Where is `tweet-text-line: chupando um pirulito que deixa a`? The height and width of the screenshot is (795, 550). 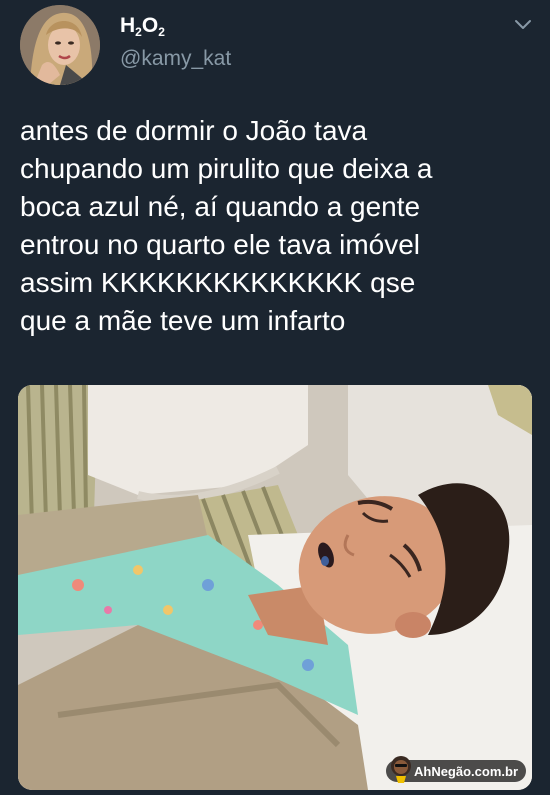 tweet-text-line: chupando um pirulito que deixa a is located at coordinates (226, 168).